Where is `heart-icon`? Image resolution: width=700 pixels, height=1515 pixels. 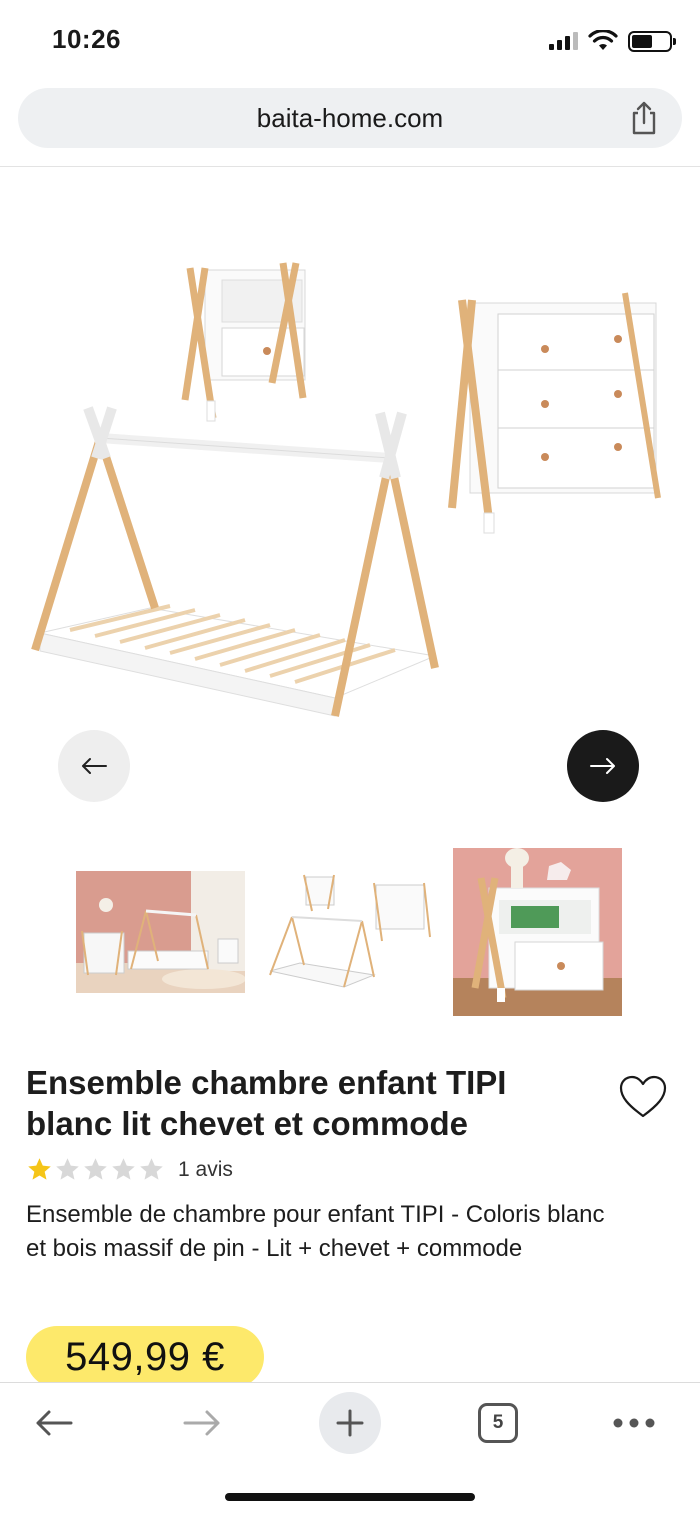
heart-icon is located at coordinates (643, 1097).